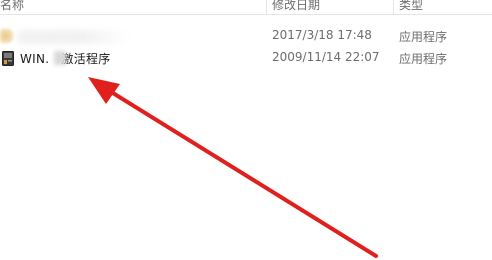 The width and height of the screenshot is (492, 260). I want to click on column-header-date: 修改日期, so click(296, 6).